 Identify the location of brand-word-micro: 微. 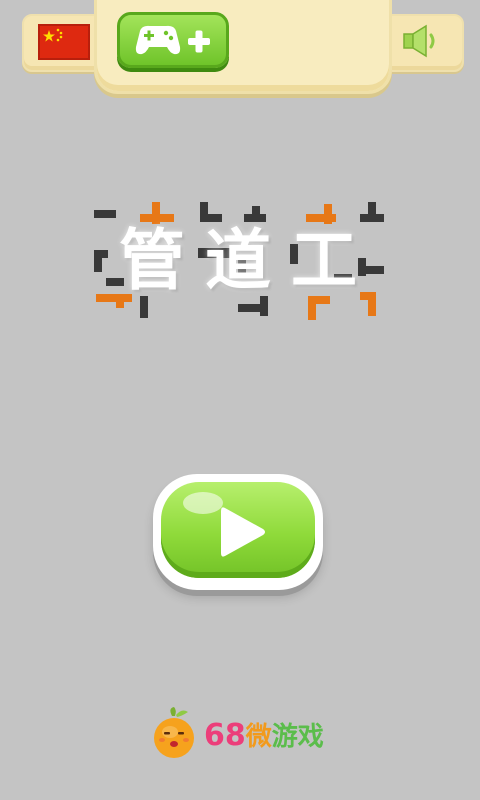
(258, 737).